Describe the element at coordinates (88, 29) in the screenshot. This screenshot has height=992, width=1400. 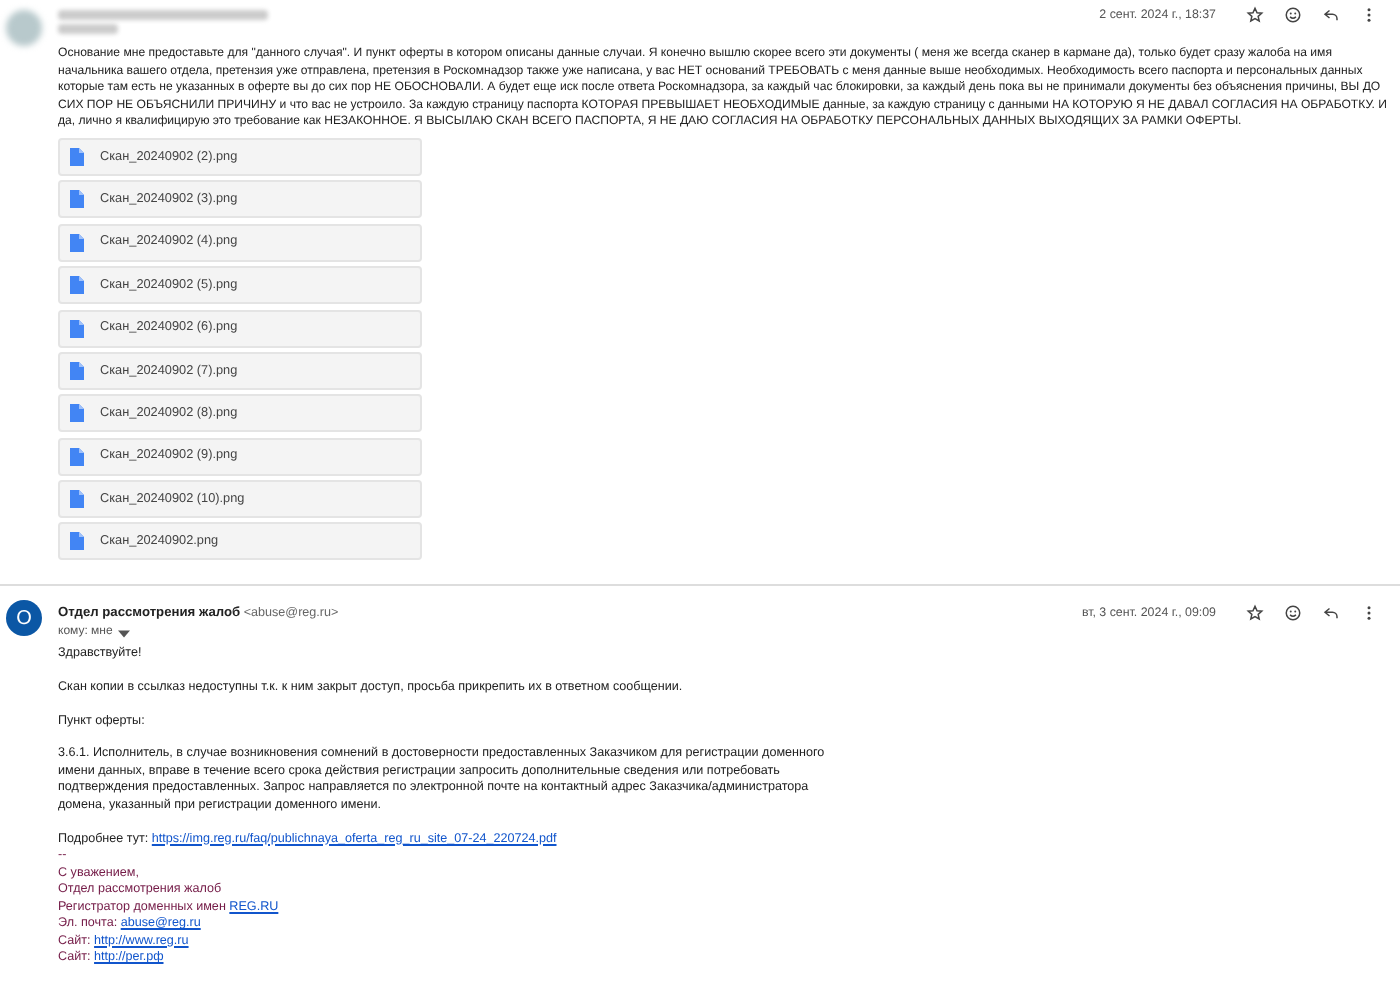
I see `redacted-text` at that location.